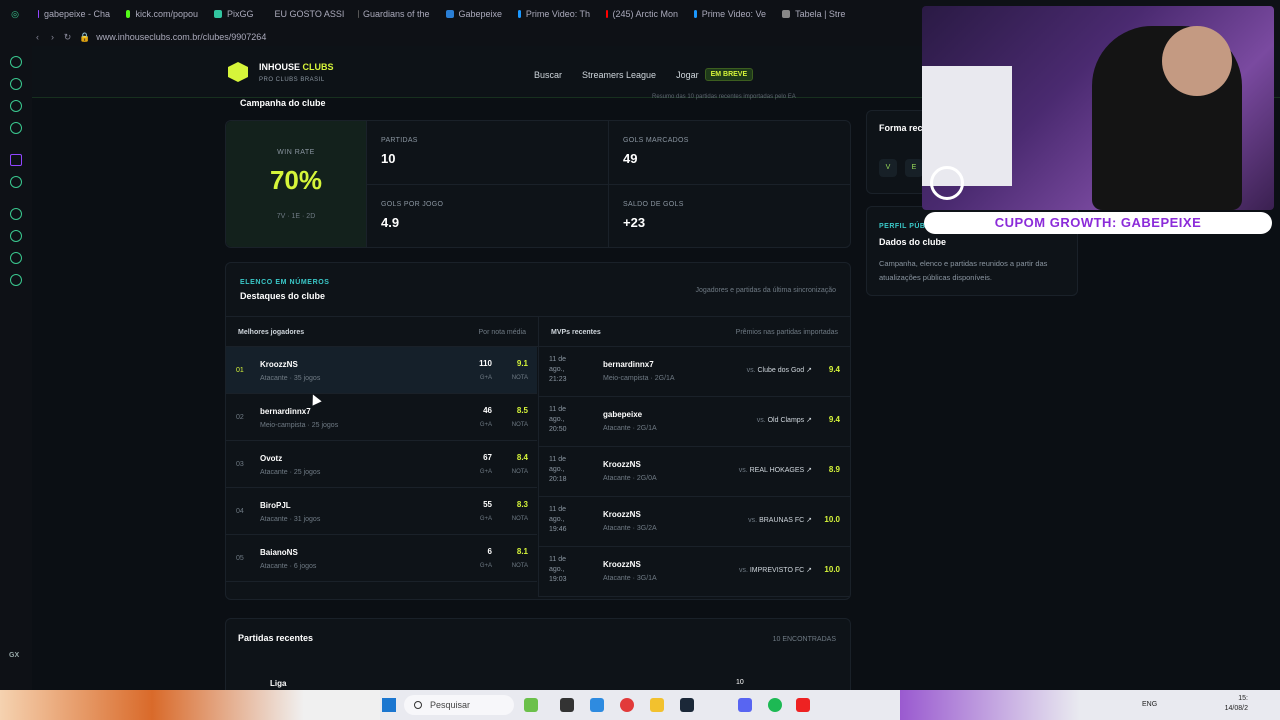 The width and height of the screenshot is (1280, 720). What do you see at coordinates (283, 296) in the screenshot?
I see `squad-title: Destaques do clube` at bounding box center [283, 296].